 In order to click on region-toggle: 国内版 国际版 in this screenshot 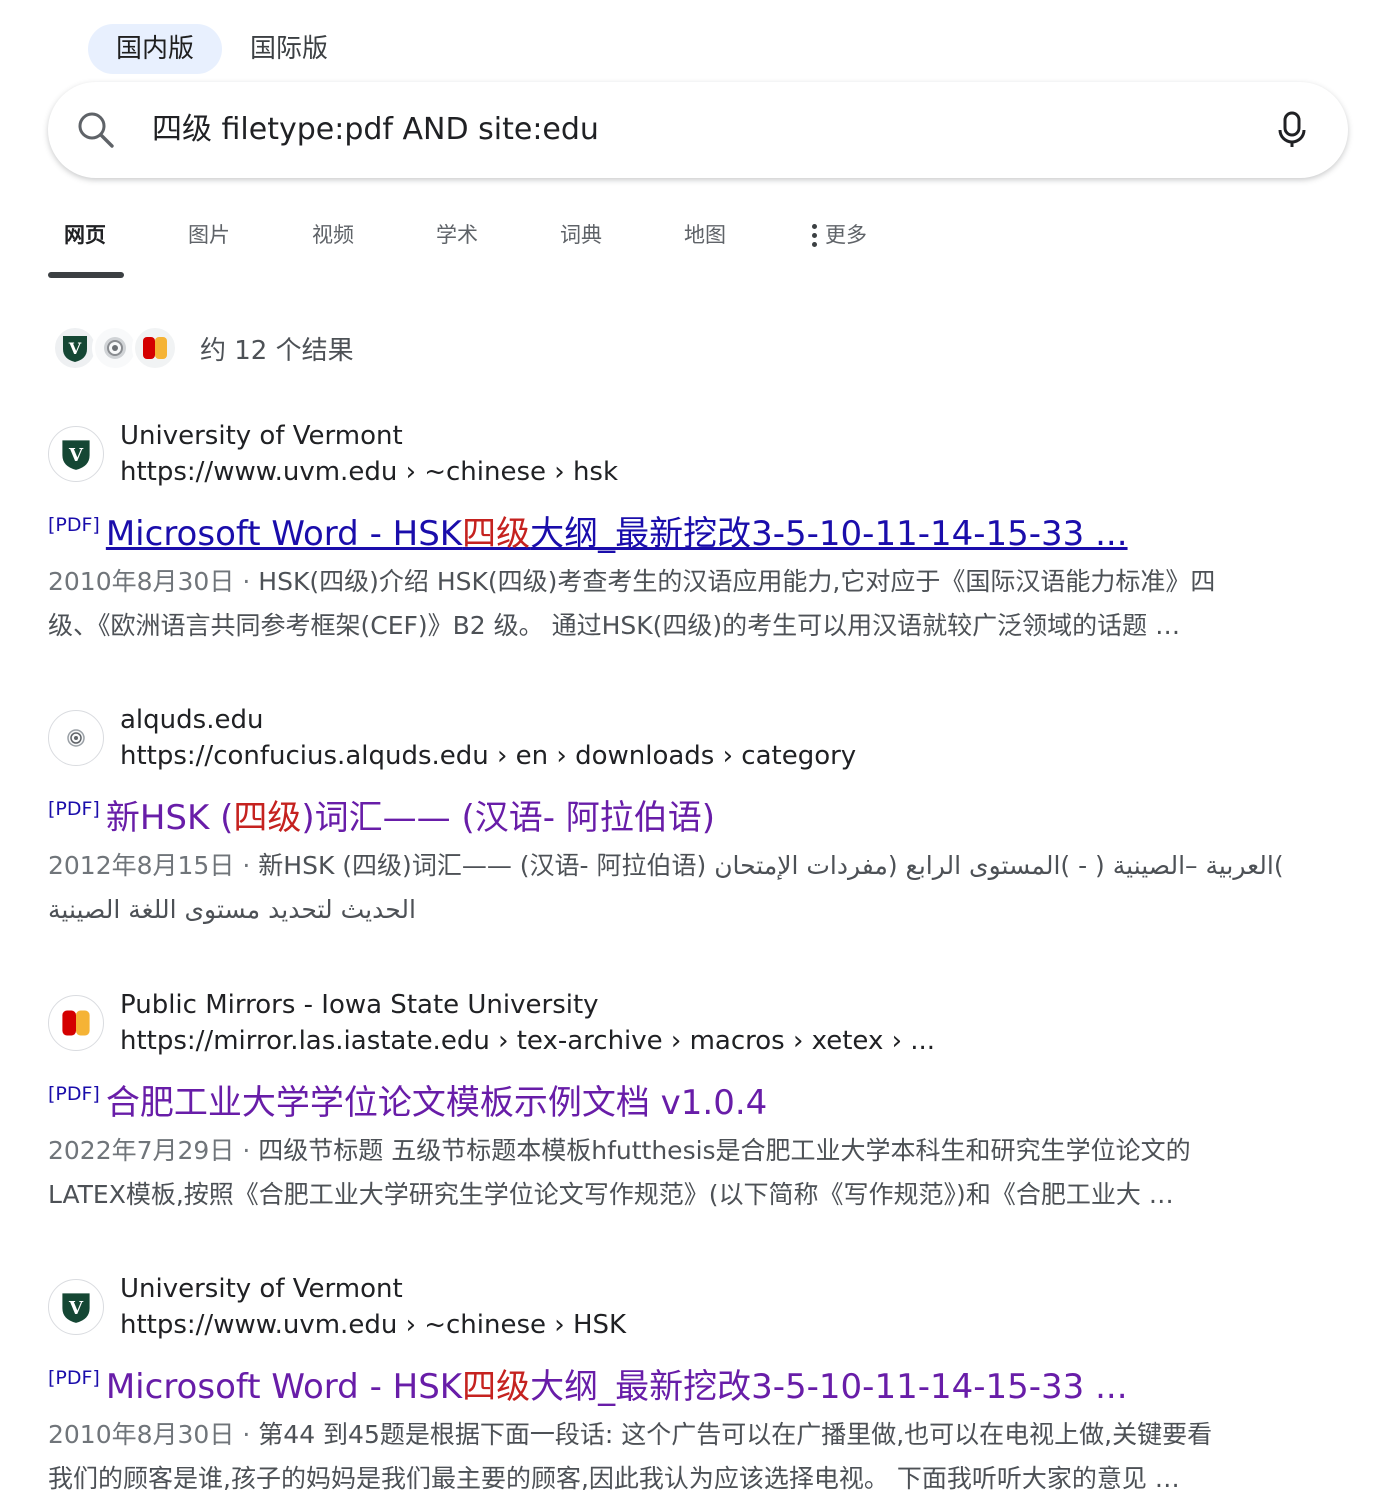, I will do `click(222, 49)`.